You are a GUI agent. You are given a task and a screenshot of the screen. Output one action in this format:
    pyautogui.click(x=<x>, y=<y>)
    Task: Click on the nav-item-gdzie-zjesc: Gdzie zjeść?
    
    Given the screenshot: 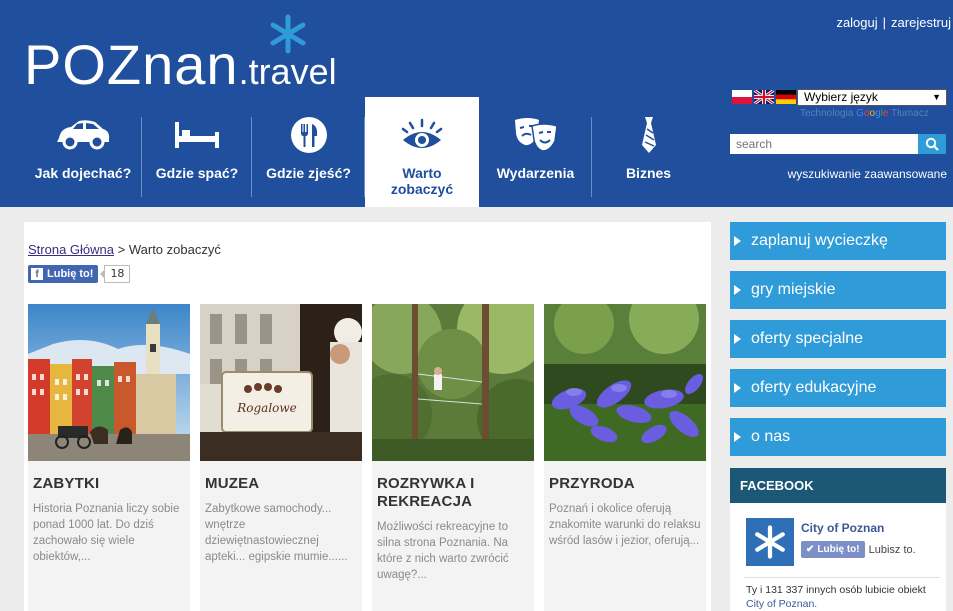 What is the action you would take?
    pyautogui.click(x=308, y=152)
    